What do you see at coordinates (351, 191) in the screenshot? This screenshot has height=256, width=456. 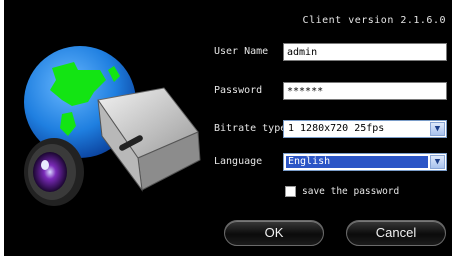 I see `save-password-label: save the password` at bounding box center [351, 191].